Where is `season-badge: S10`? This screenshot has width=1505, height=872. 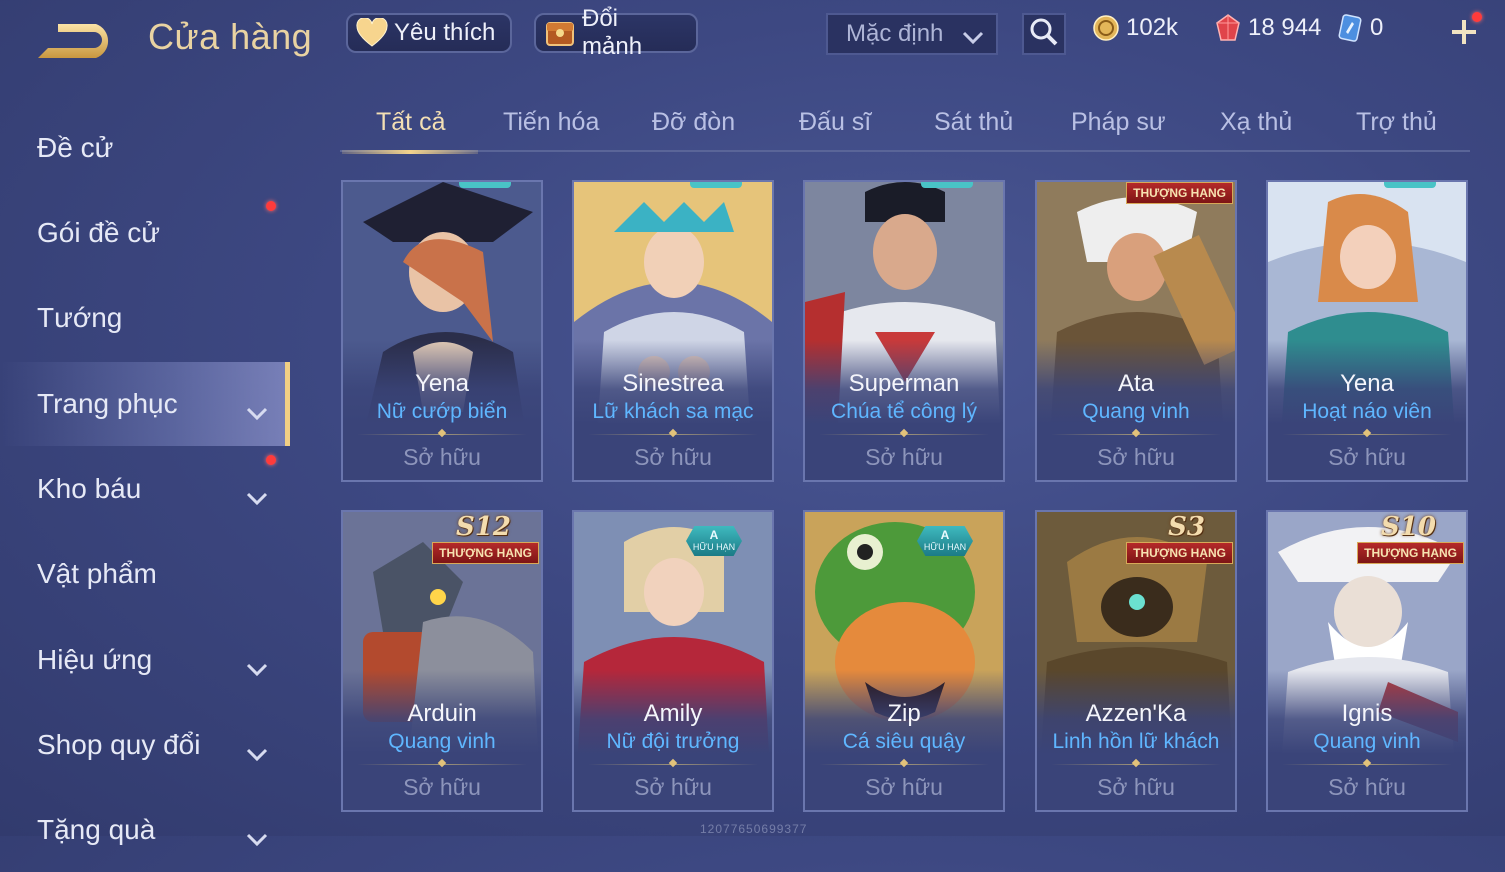 season-badge: S10 is located at coordinates (1408, 527).